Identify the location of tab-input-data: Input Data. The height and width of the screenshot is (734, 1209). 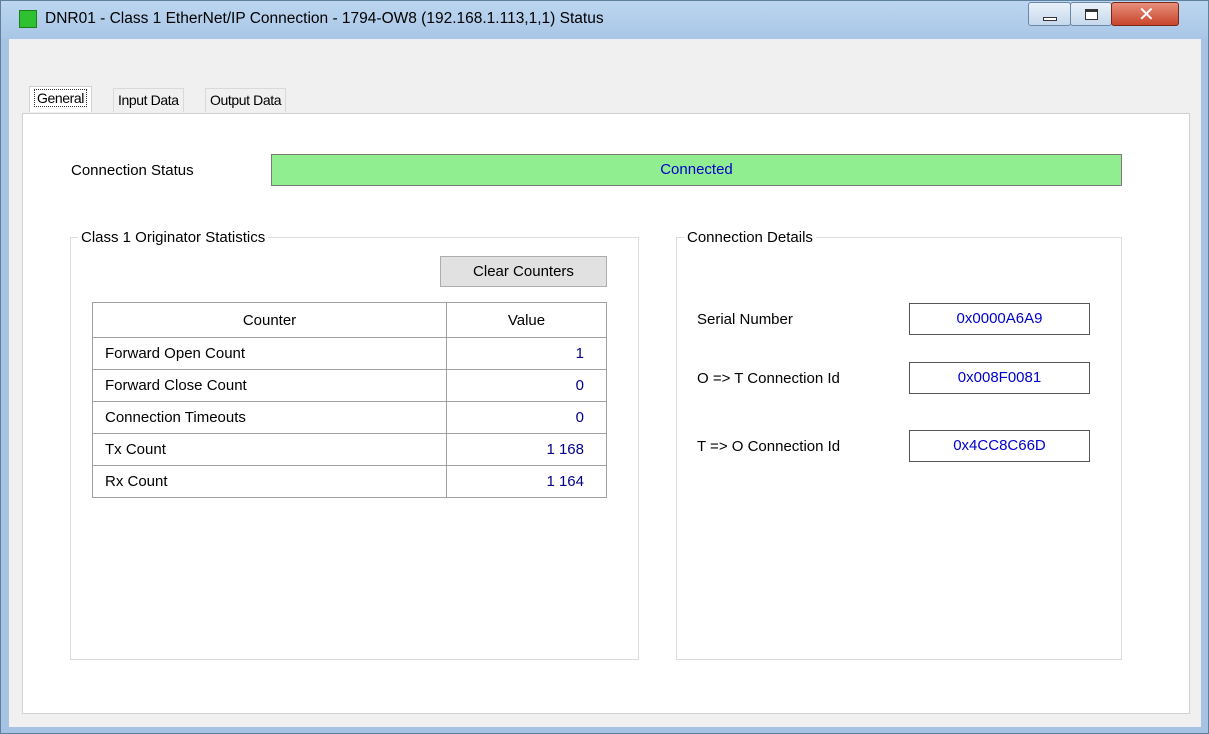
(148, 100).